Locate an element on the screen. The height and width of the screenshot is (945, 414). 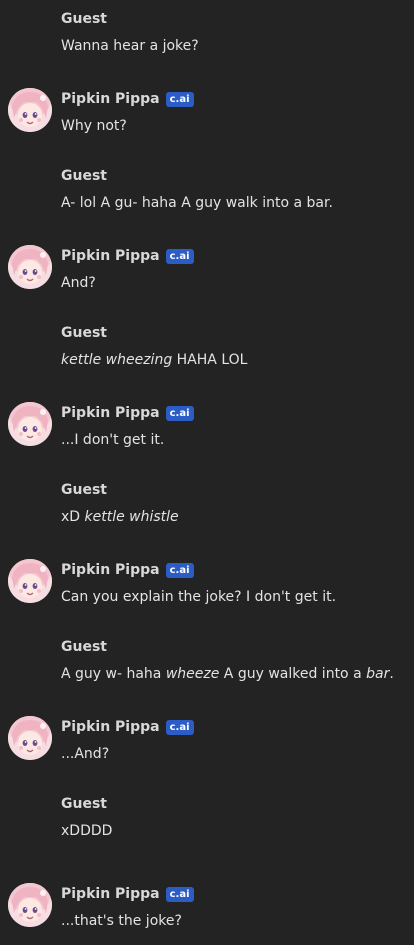
message-text-part: Wanna hear a joke? is located at coordinates (130, 46).